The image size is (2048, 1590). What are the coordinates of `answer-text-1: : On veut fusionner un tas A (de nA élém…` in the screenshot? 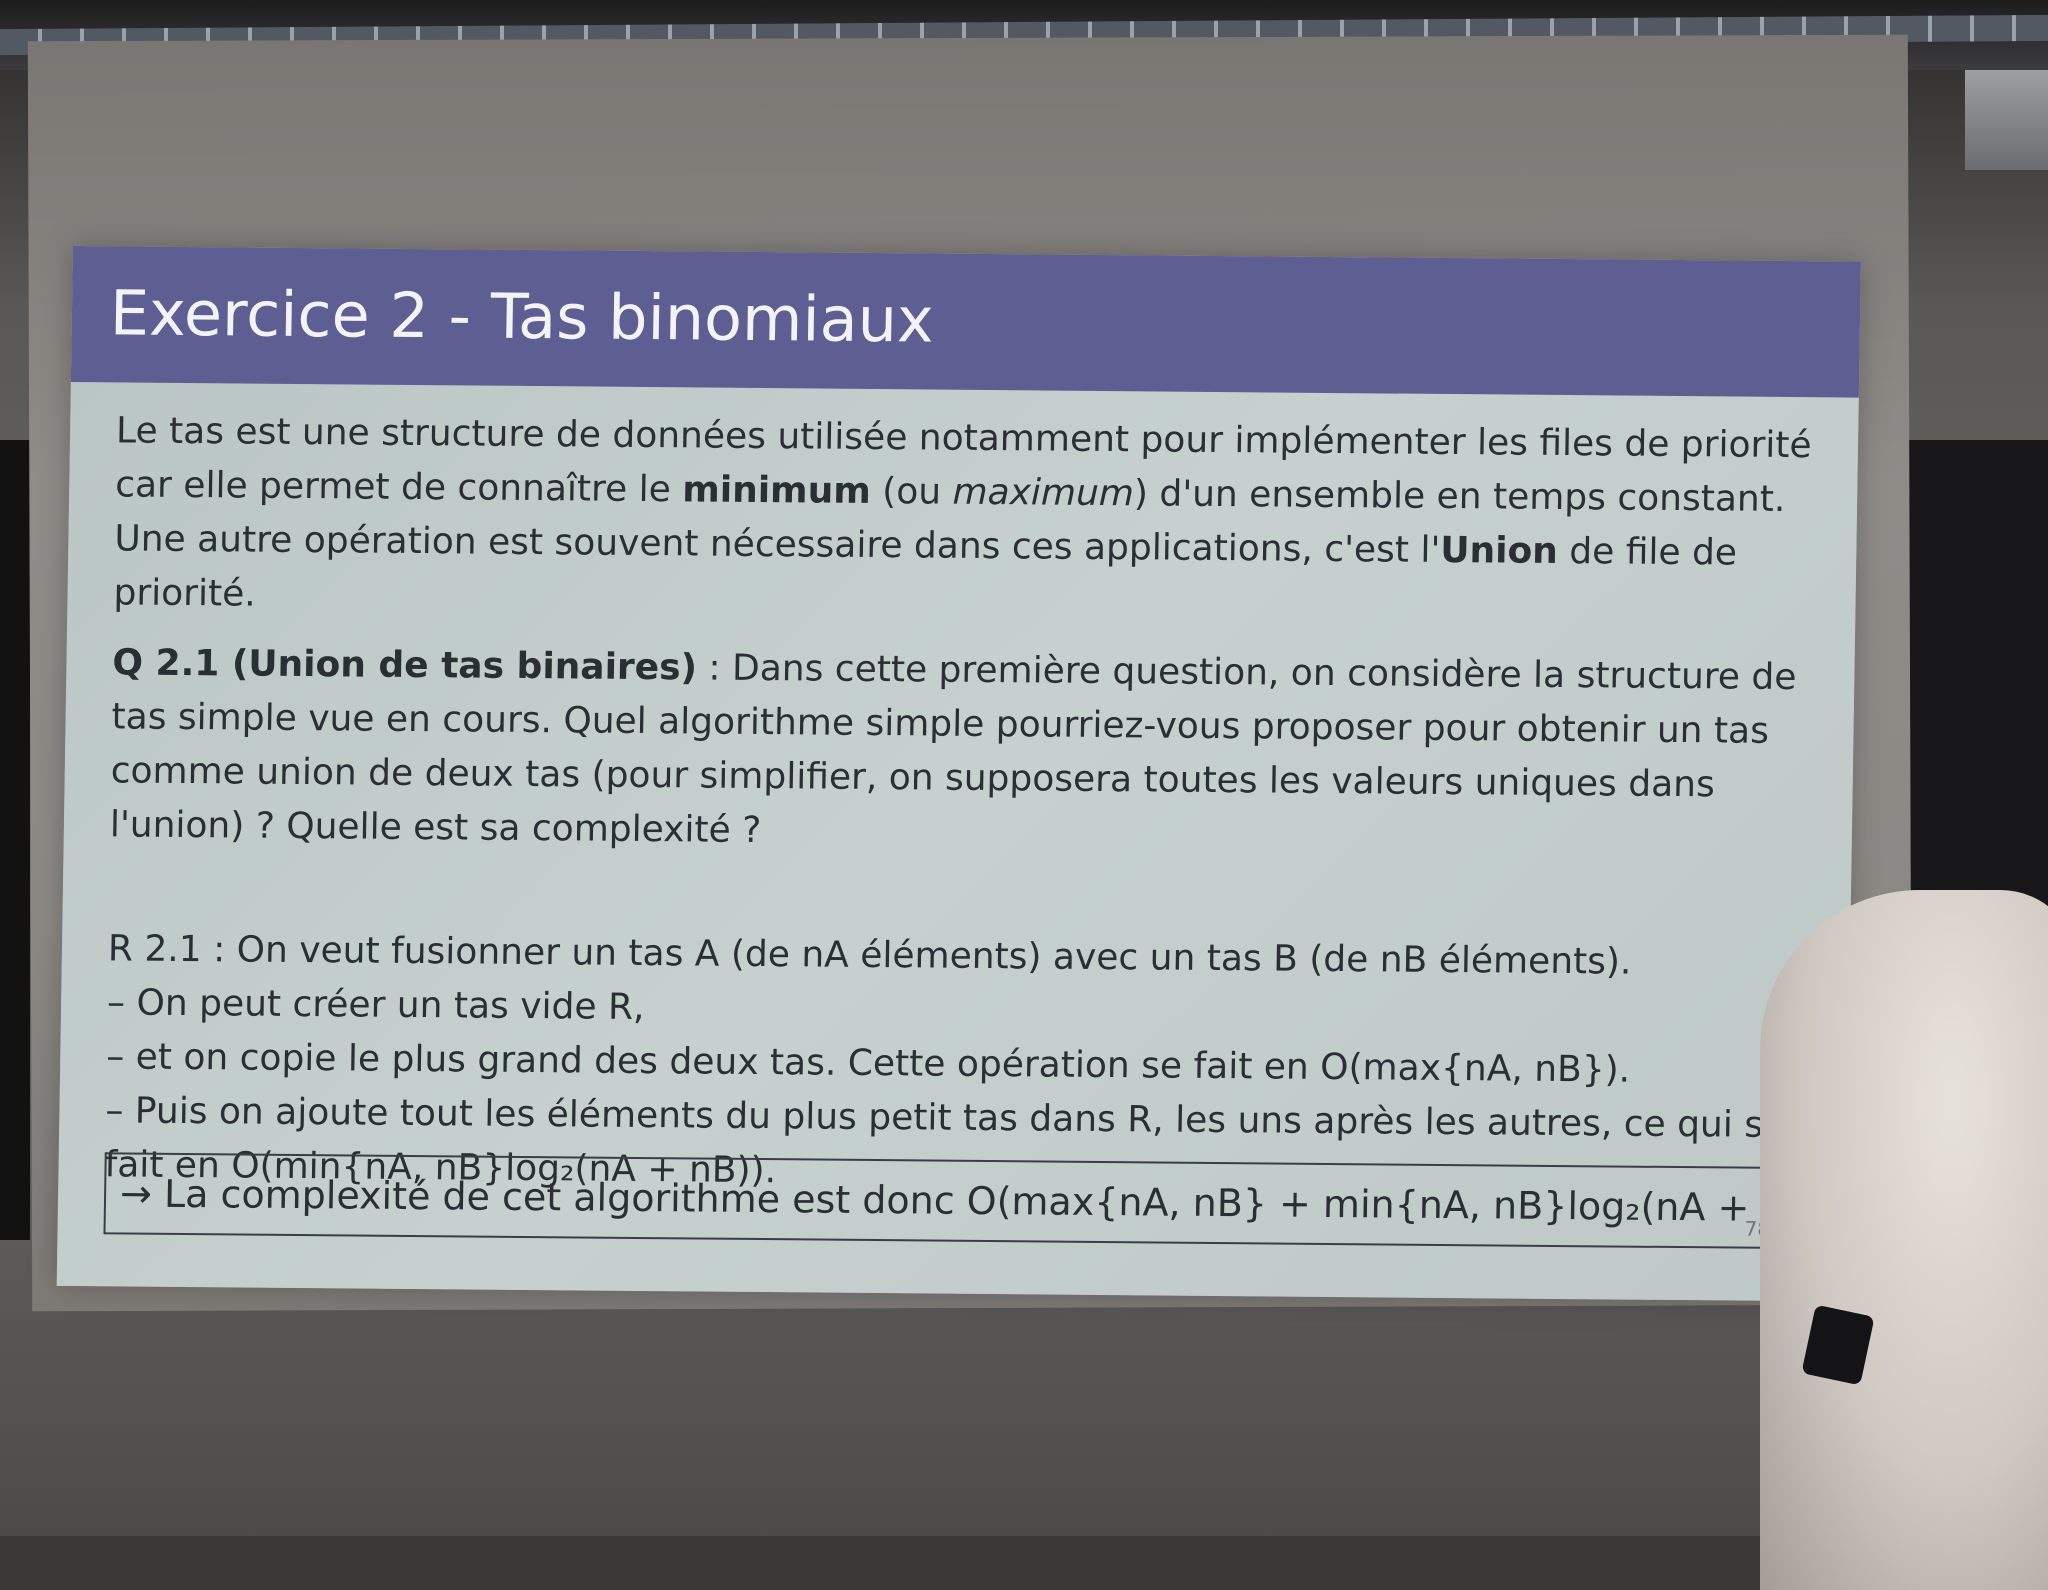 It's located at (916, 956).